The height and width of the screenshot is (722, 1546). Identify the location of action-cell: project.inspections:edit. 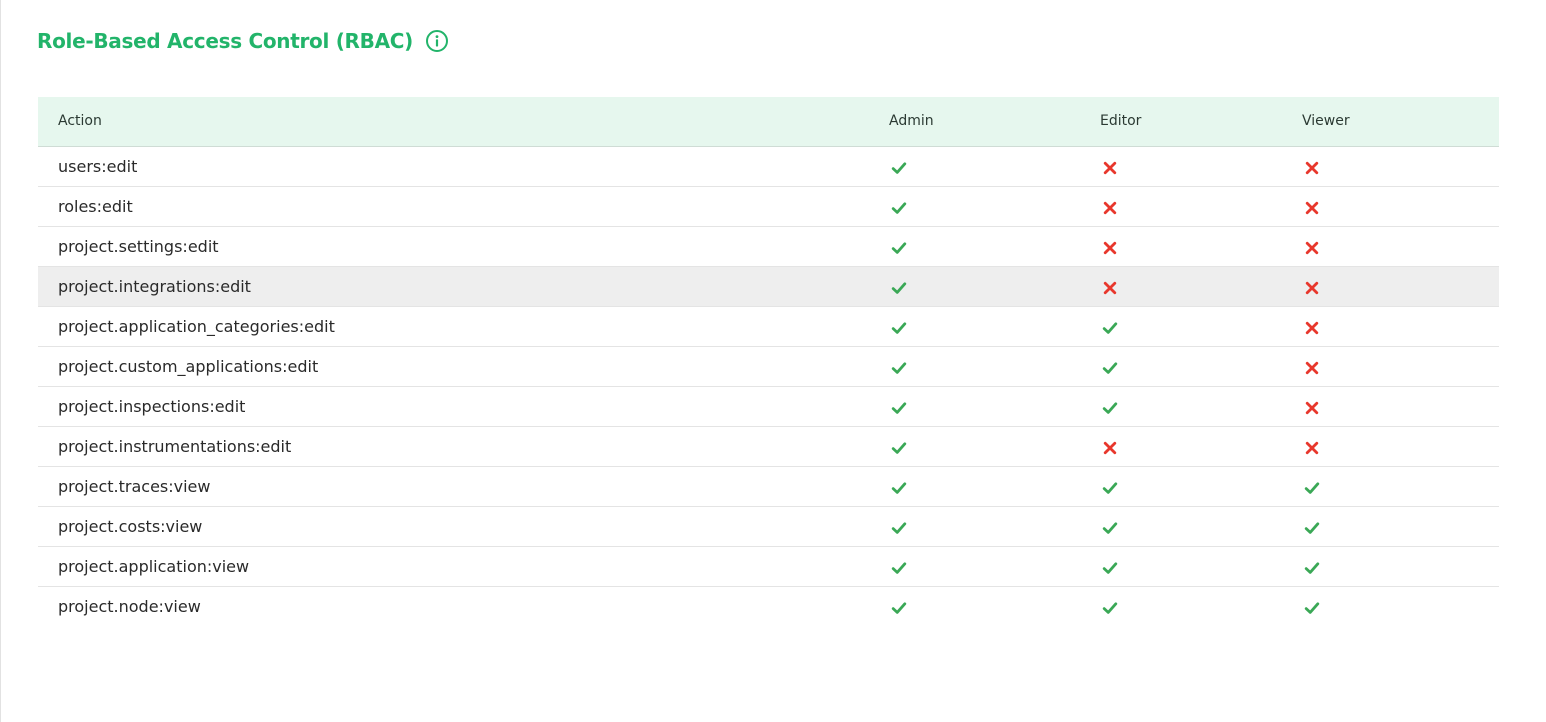
(152, 406).